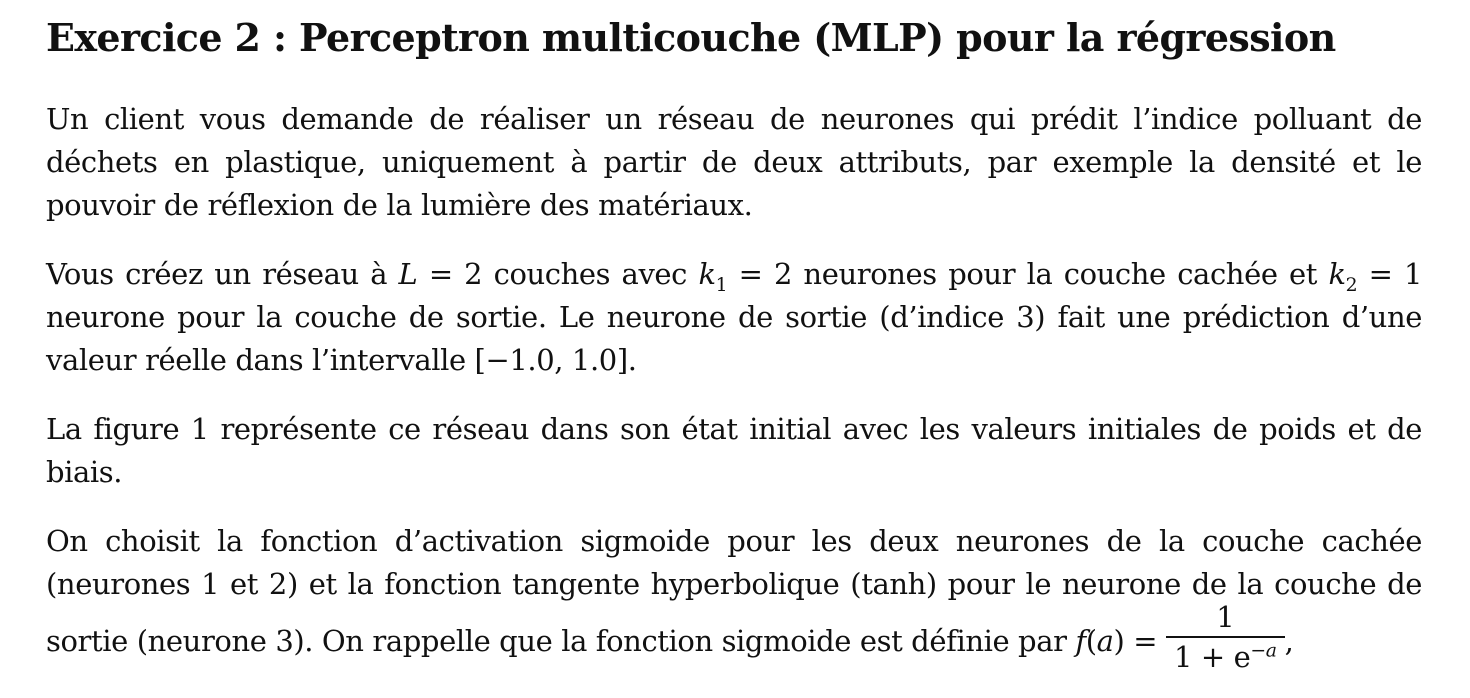 Image resolution: width=1470 pixels, height=698 pixels. What do you see at coordinates (1263, 651) in the screenshot?
I see `denominator-exponent: −a` at bounding box center [1263, 651].